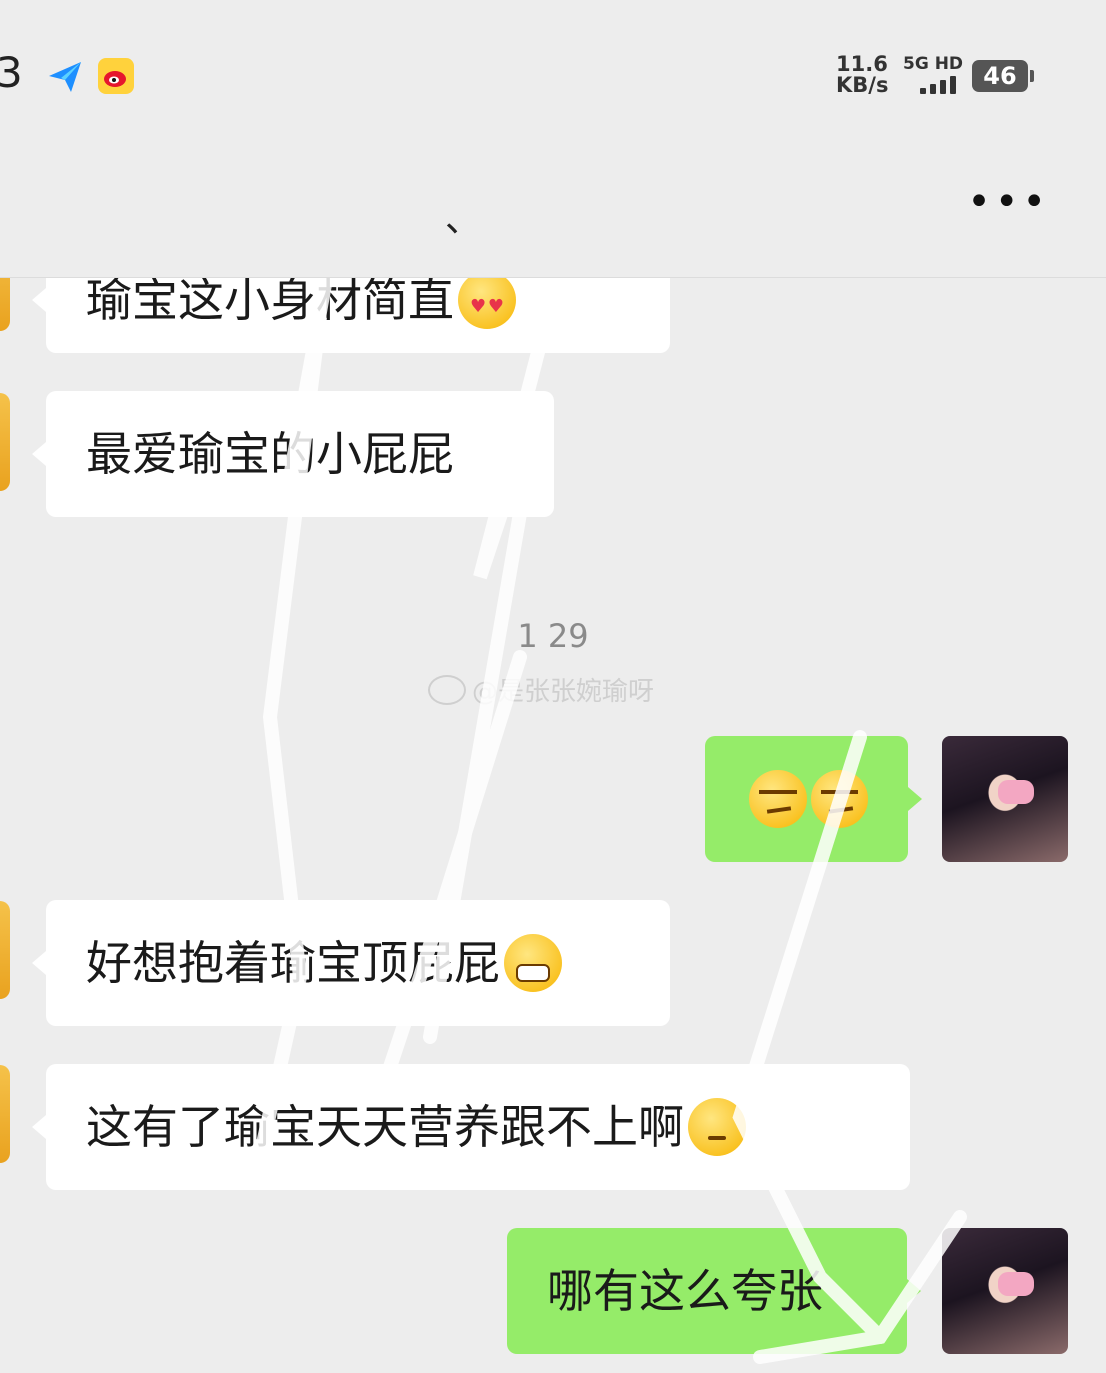 This screenshot has height=1373, width=1106. What do you see at coordinates (553, 75) in the screenshot?
I see `status-bar: 3 11.6 KB/s 5G HD 46` at bounding box center [553, 75].